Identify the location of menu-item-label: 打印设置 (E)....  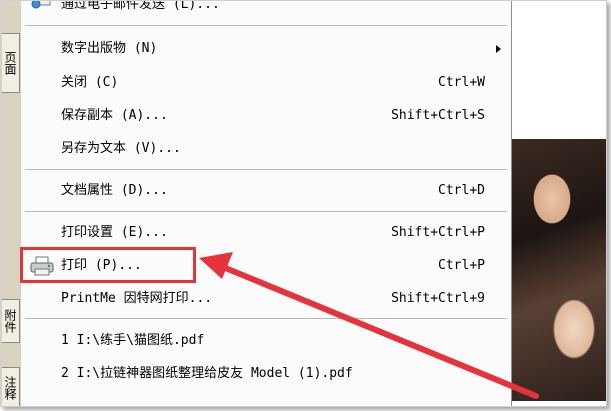
(114, 232).